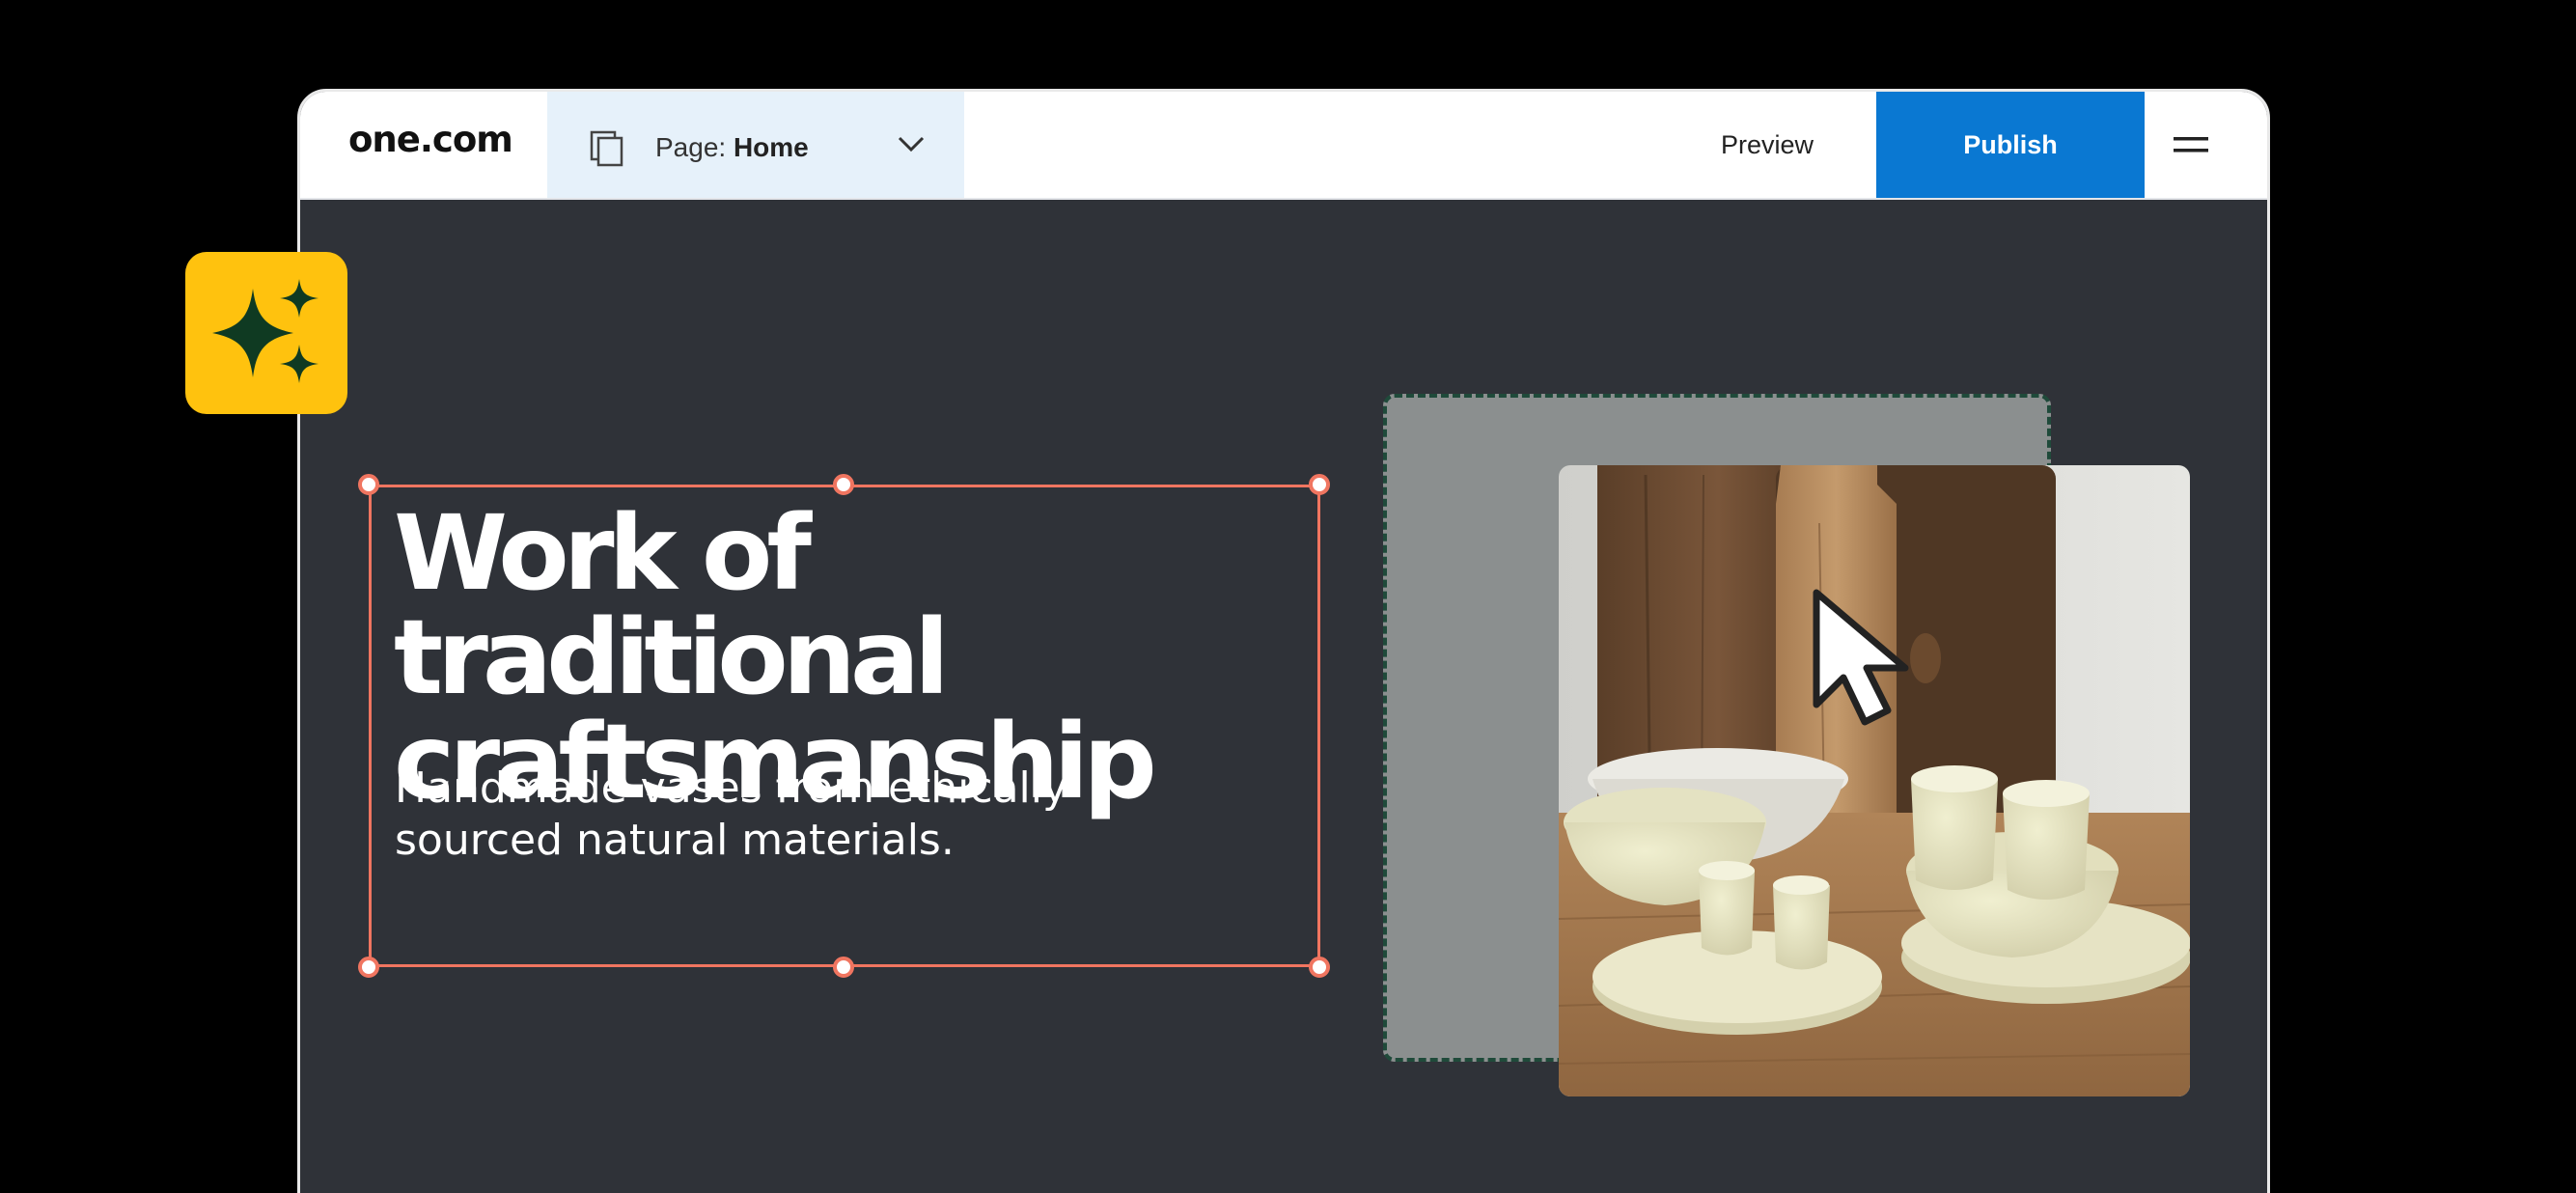 This screenshot has width=2576, height=1193. I want to click on editor-toolbar: one.com Page: Home Preview Publish, so click(1283, 146).